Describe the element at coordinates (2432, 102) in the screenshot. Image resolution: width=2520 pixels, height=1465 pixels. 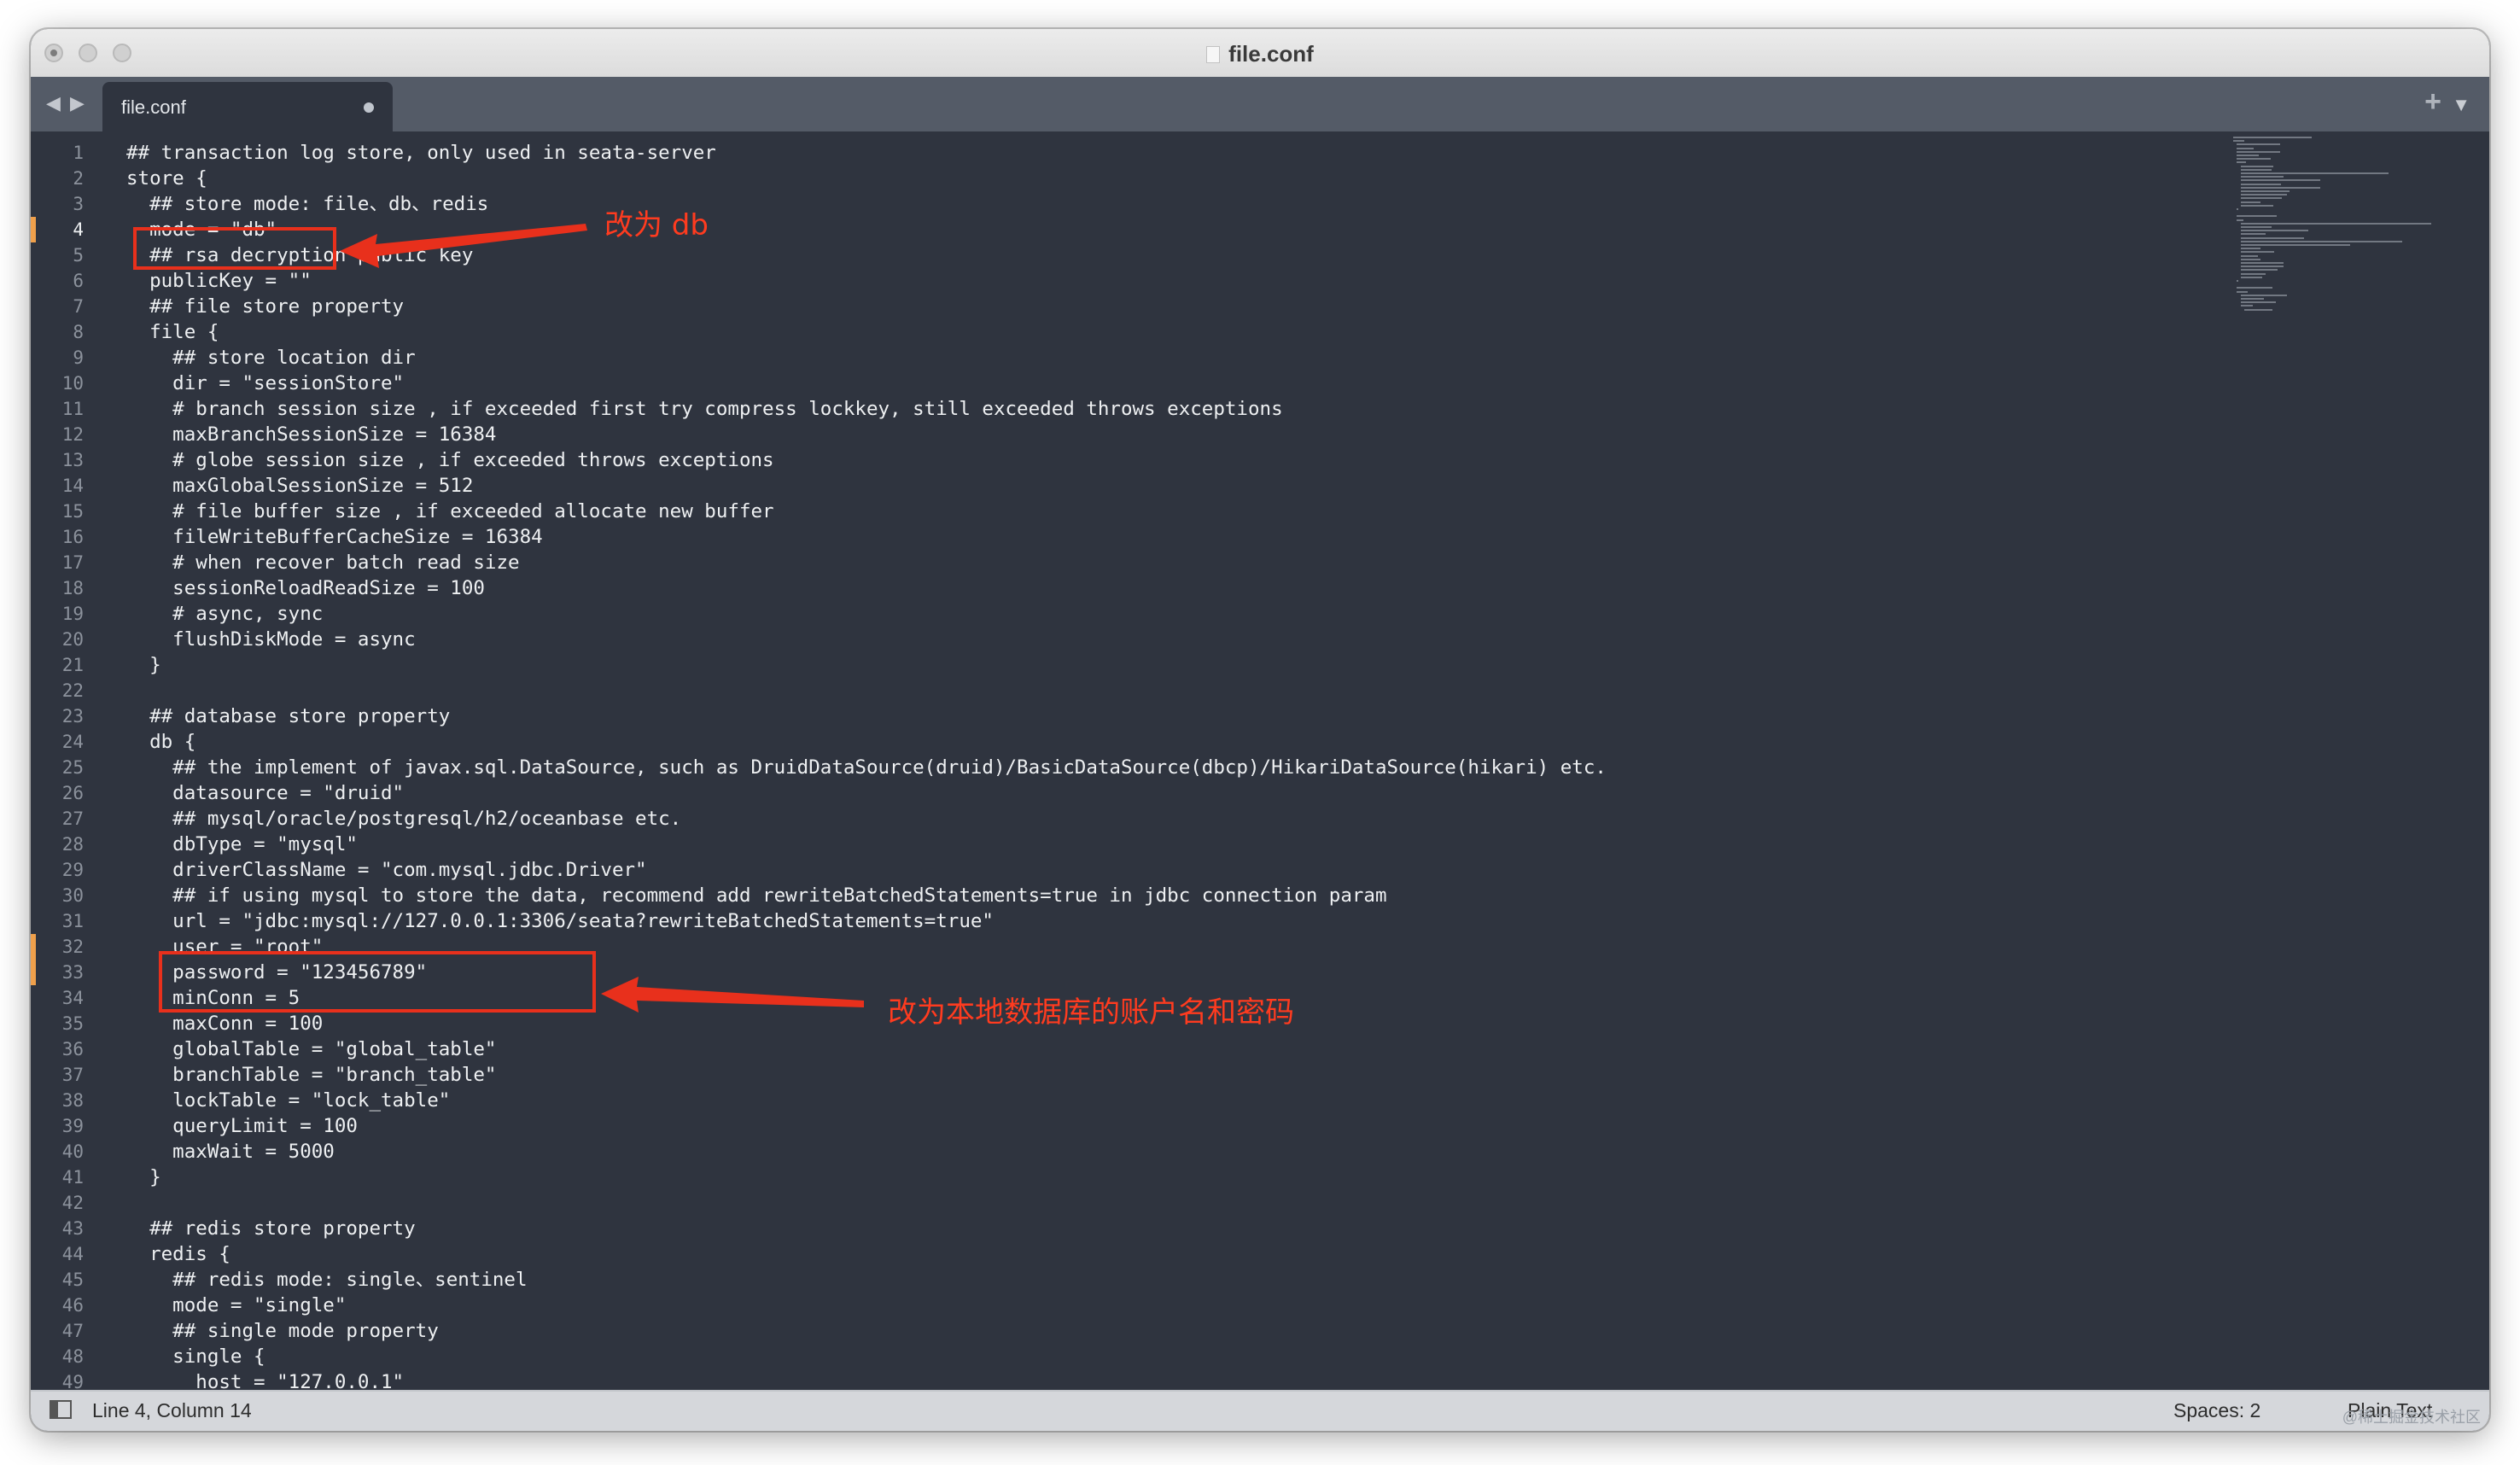
I see `new-tab-icon: +` at that location.